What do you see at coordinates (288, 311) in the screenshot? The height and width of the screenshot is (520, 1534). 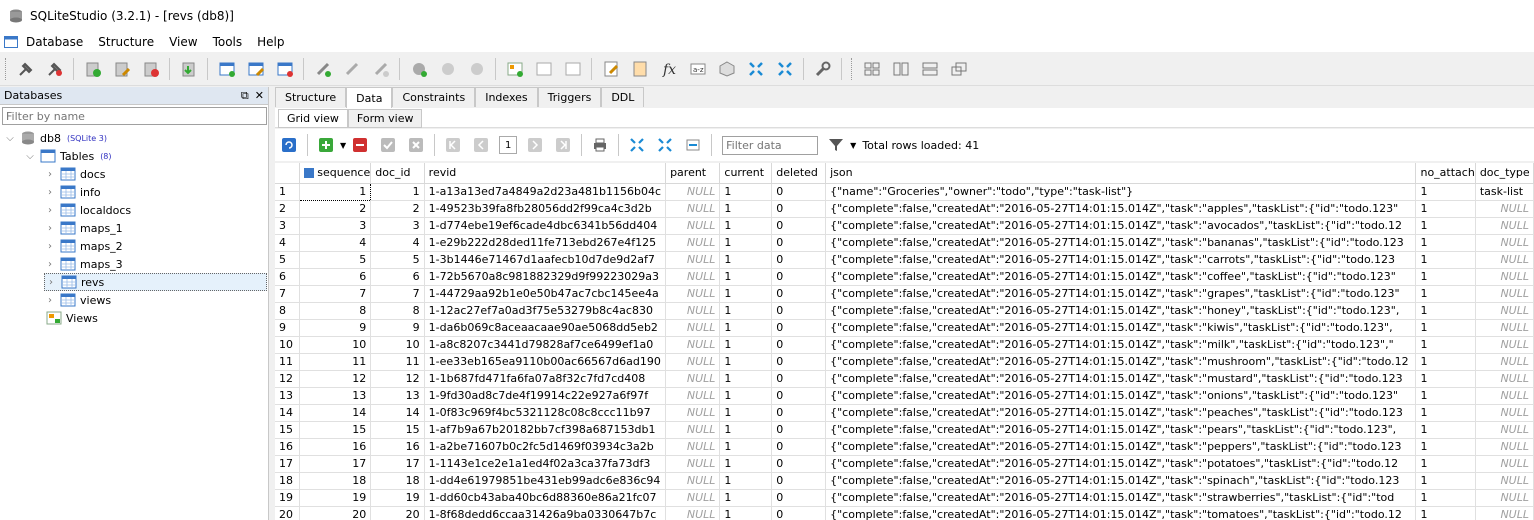 I see `row-number: 8` at bounding box center [288, 311].